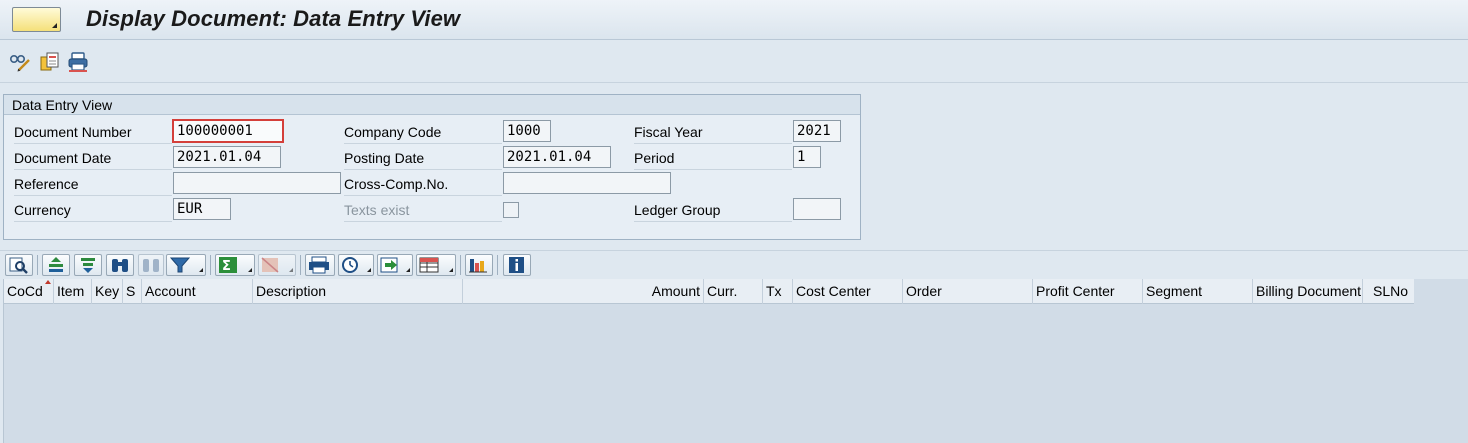 This screenshot has width=1468, height=443. I want to click on currency-field: EUR, so click(202, 209).